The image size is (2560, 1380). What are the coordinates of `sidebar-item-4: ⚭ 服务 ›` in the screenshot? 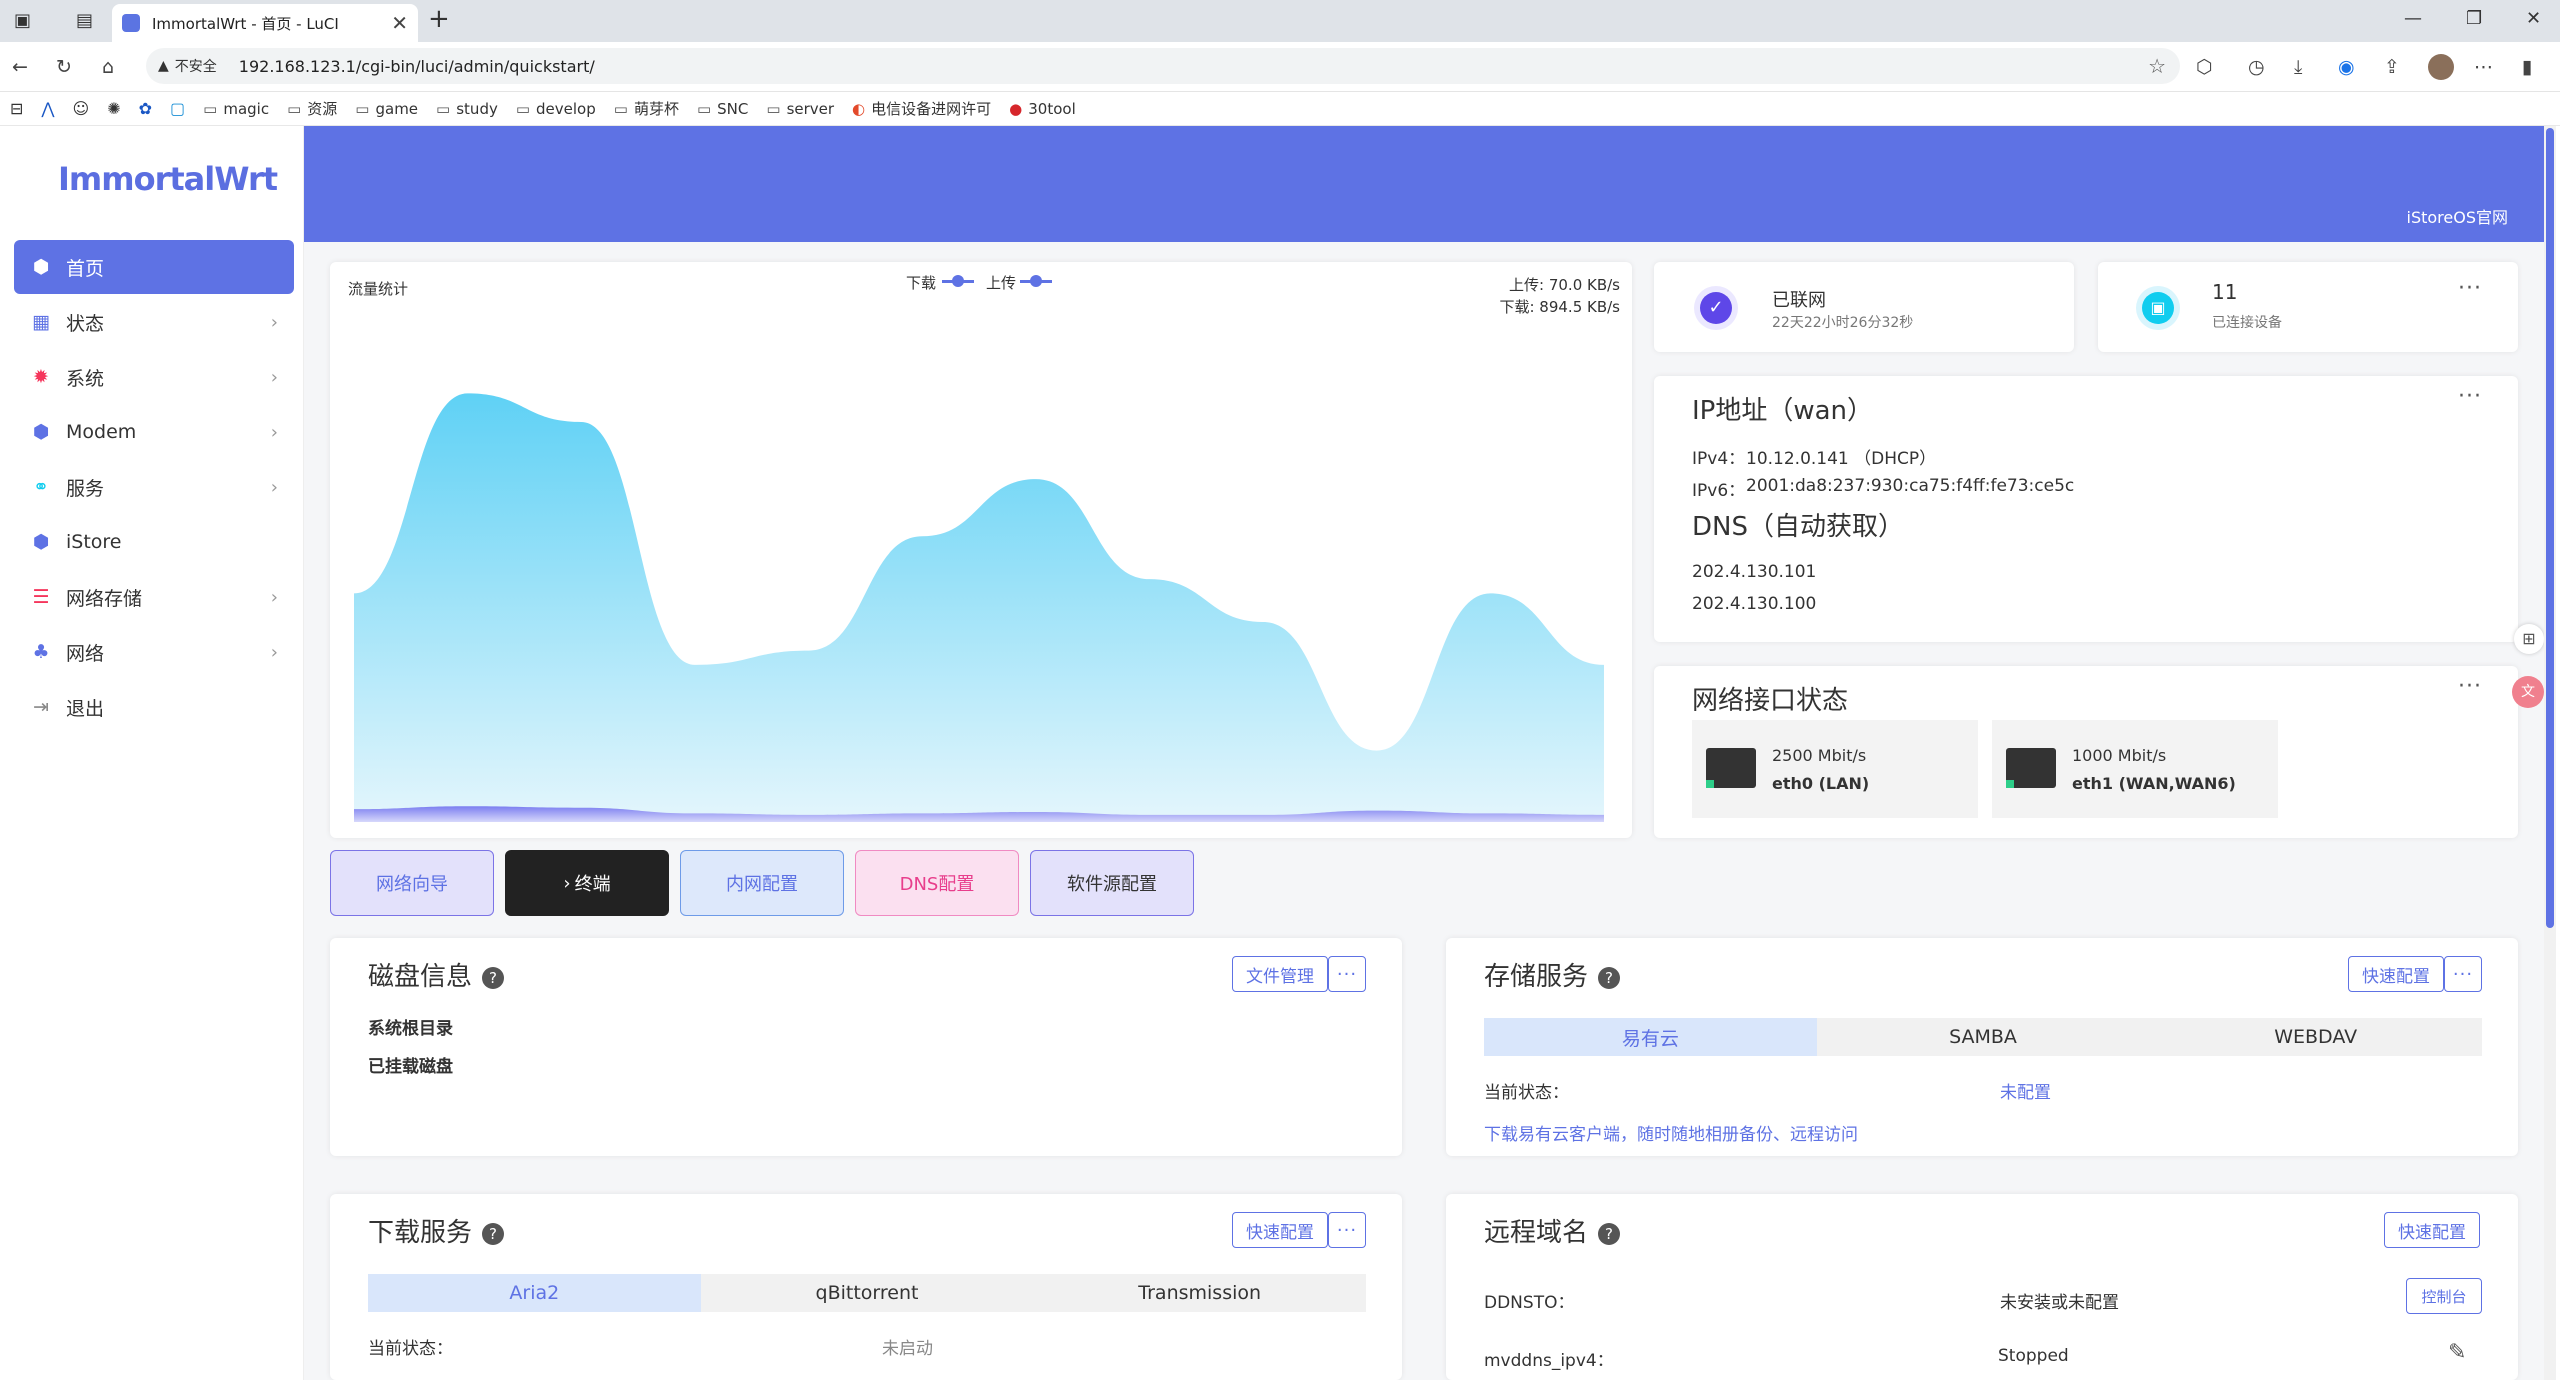 It's located at (154, 487).